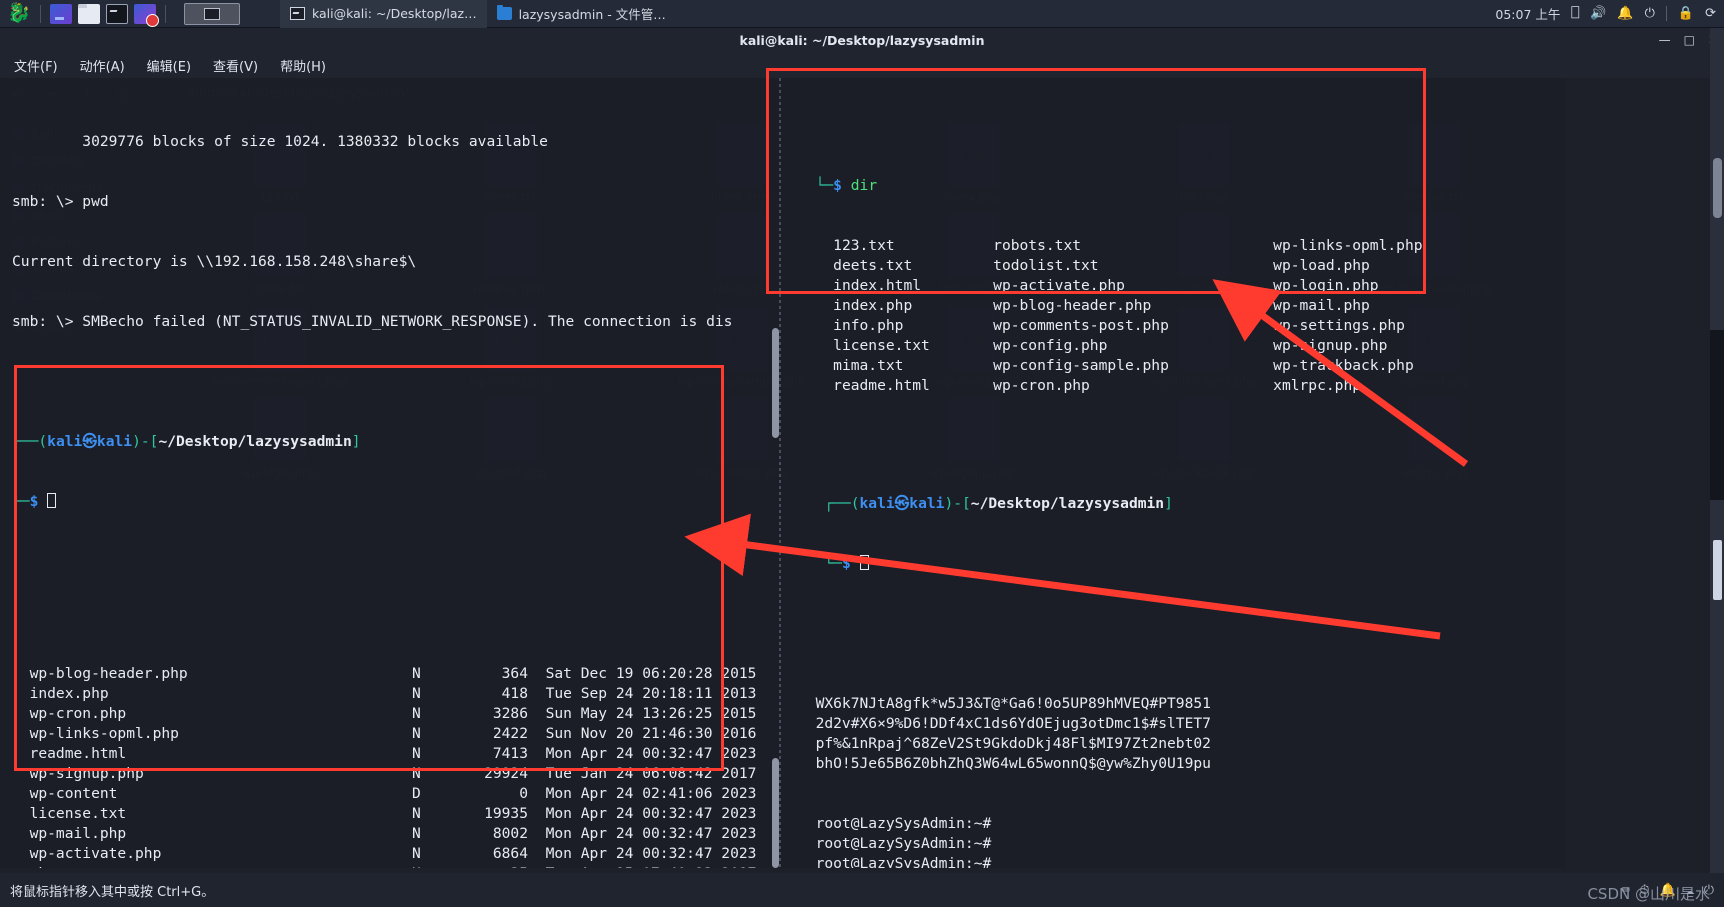  I want to click on dir-output-filename: deets.txt, so click(873, 265).